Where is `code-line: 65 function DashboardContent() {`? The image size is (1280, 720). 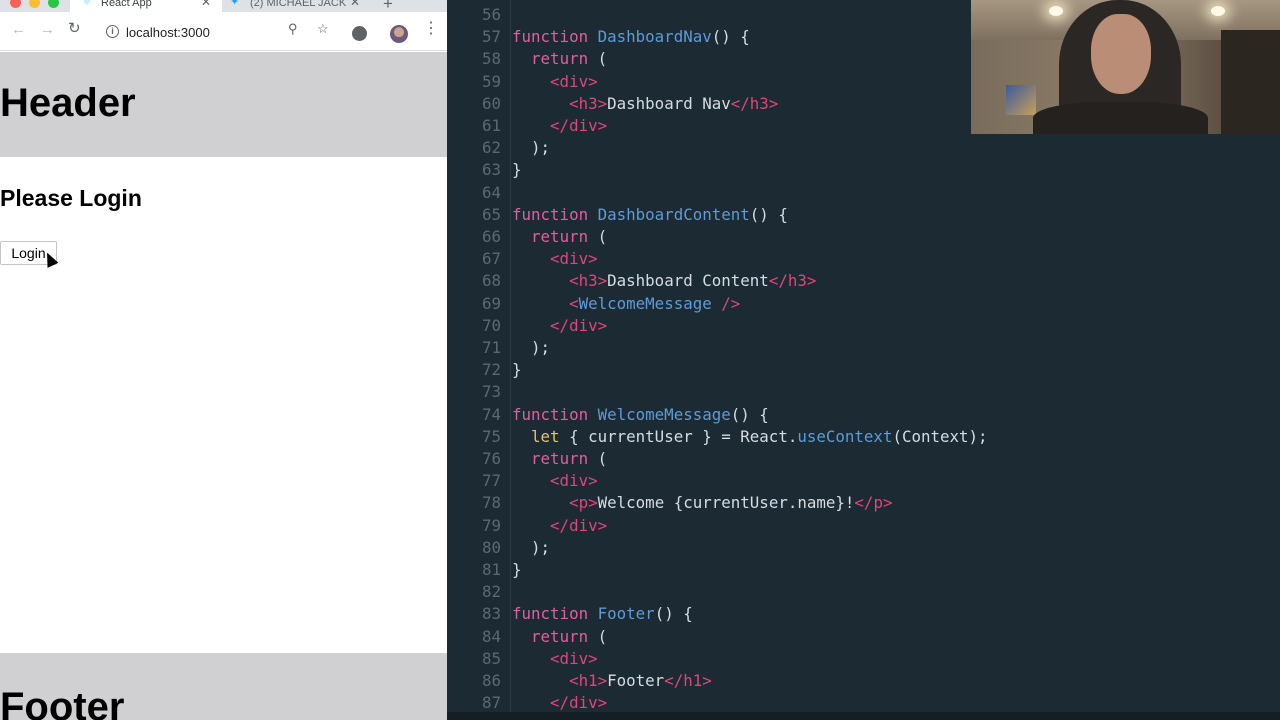 code-line: 65 function DashboardContent() { is located at coordinates (863, 215).